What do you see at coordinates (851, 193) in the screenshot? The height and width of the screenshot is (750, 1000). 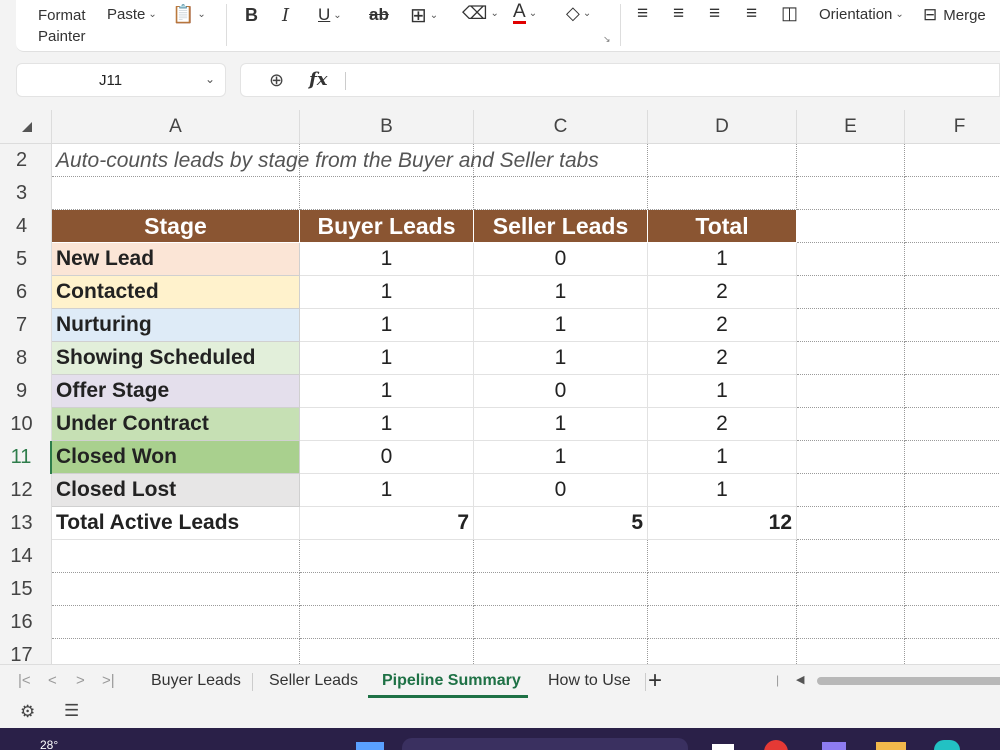 I see `cell-e3` at bounding box center [851, 193].